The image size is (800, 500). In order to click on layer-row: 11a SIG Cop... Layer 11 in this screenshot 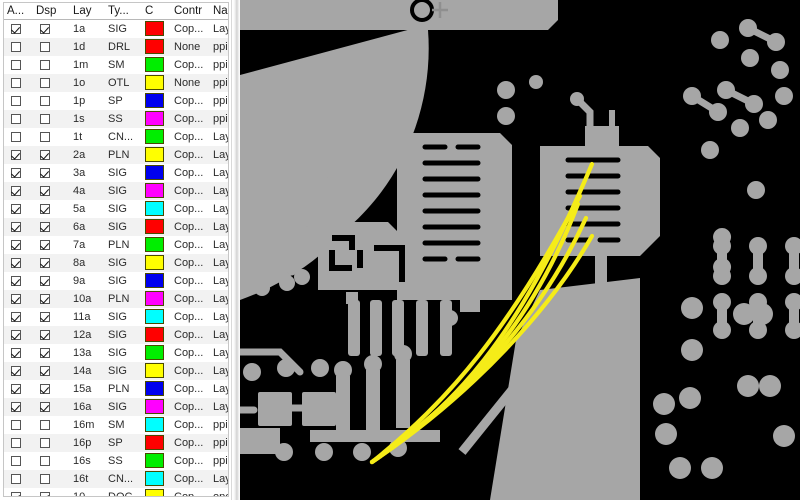, I will do `click(116, 317)`.